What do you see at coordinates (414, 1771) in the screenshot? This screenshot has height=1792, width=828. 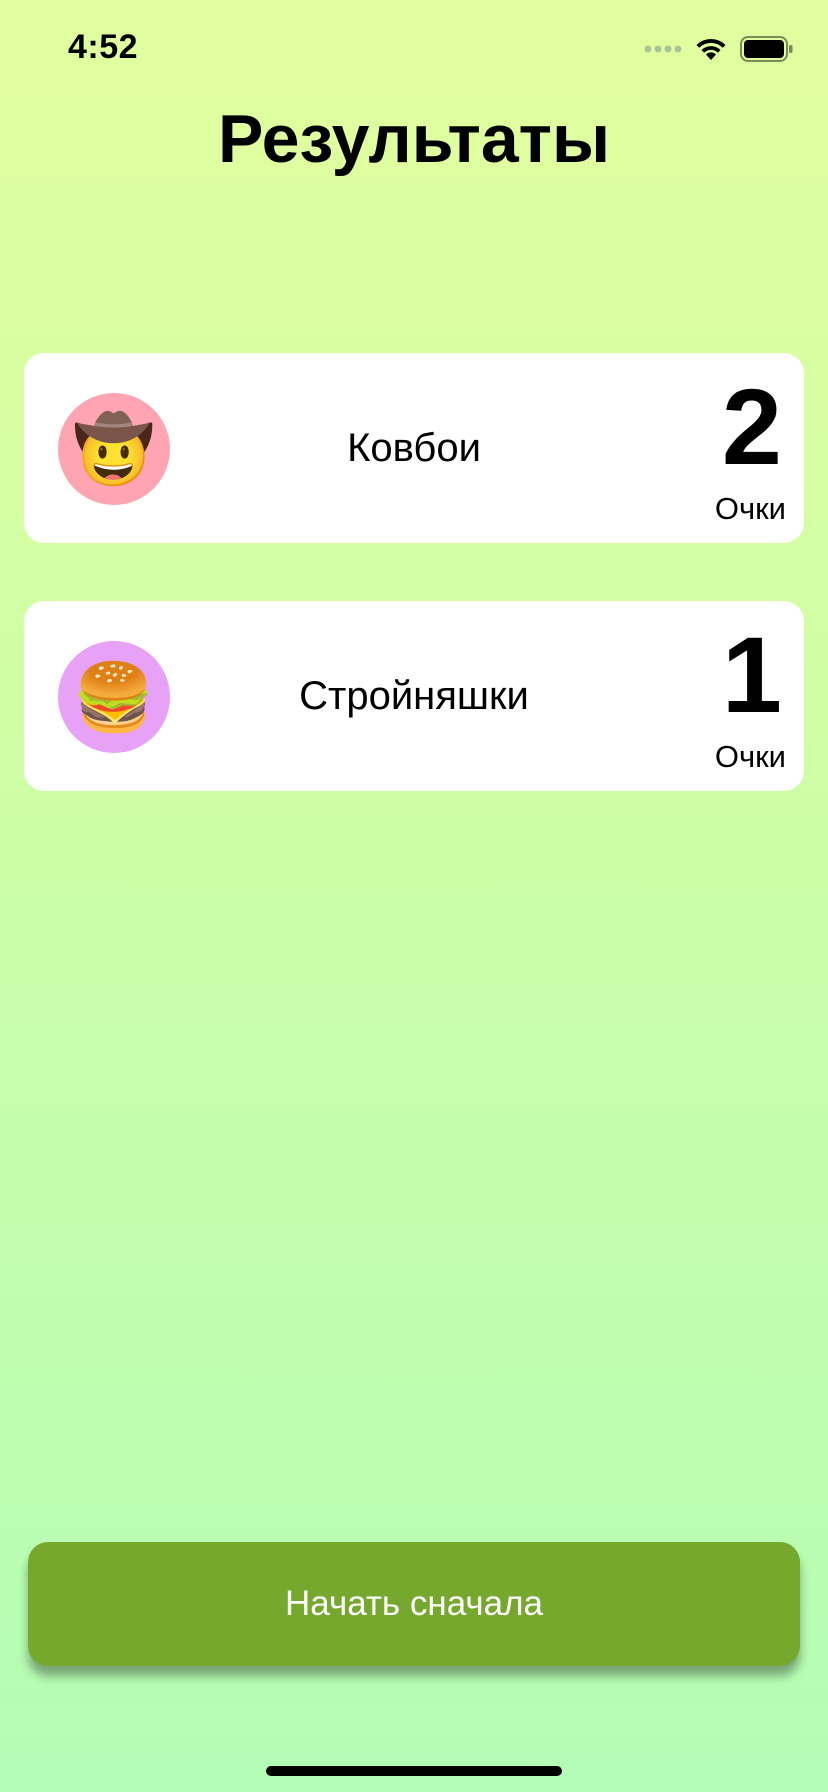 I see `home-indicator` at bounding box center [414, 1771].